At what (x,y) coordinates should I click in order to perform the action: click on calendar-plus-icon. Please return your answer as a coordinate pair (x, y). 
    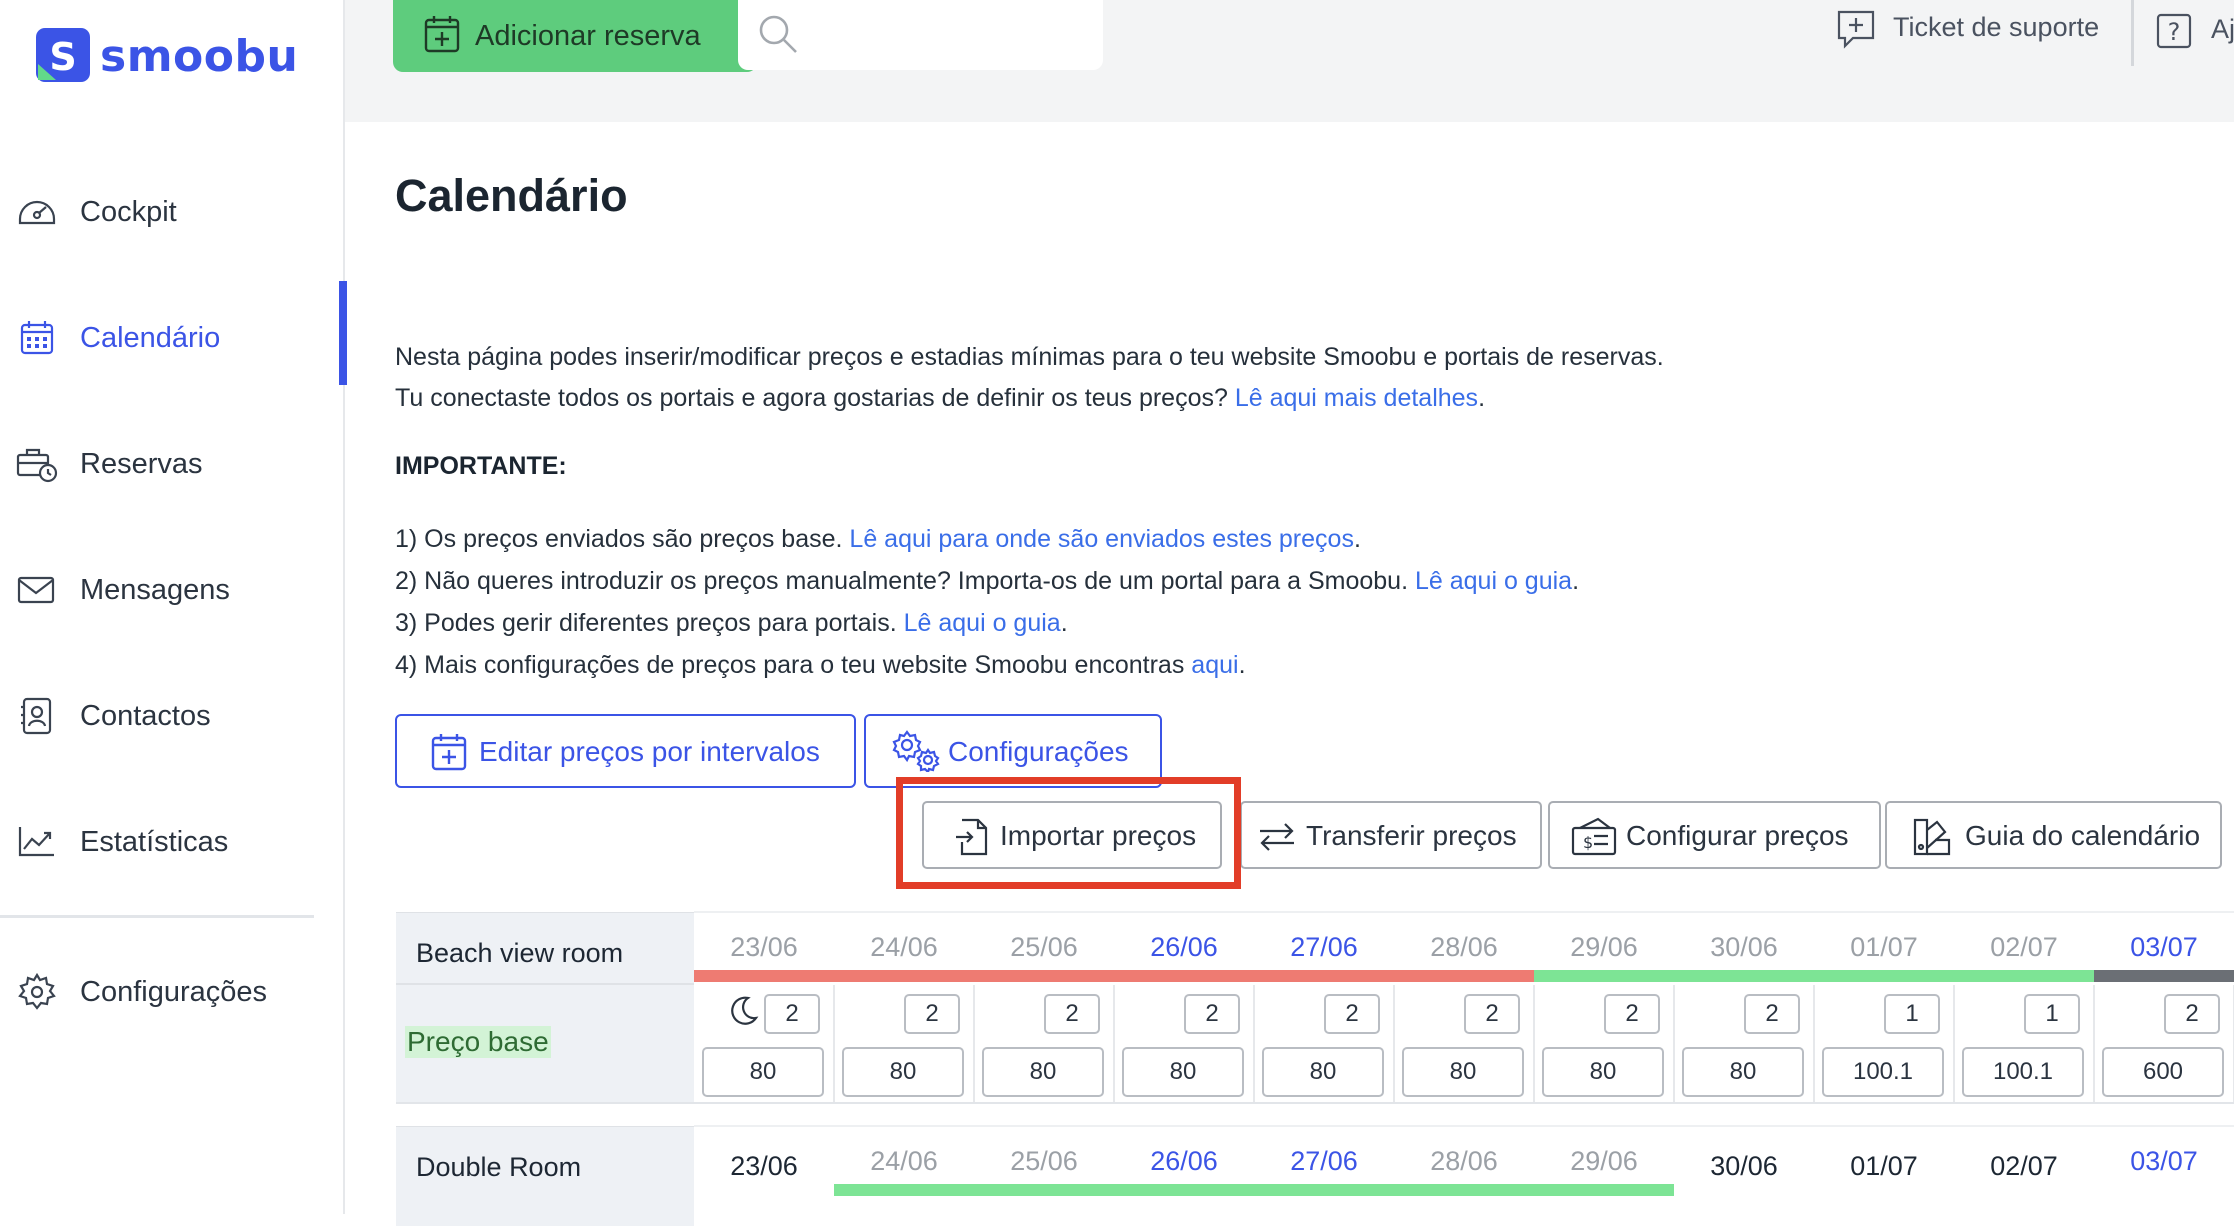
    Looking at the image, I should click on (442, 34).